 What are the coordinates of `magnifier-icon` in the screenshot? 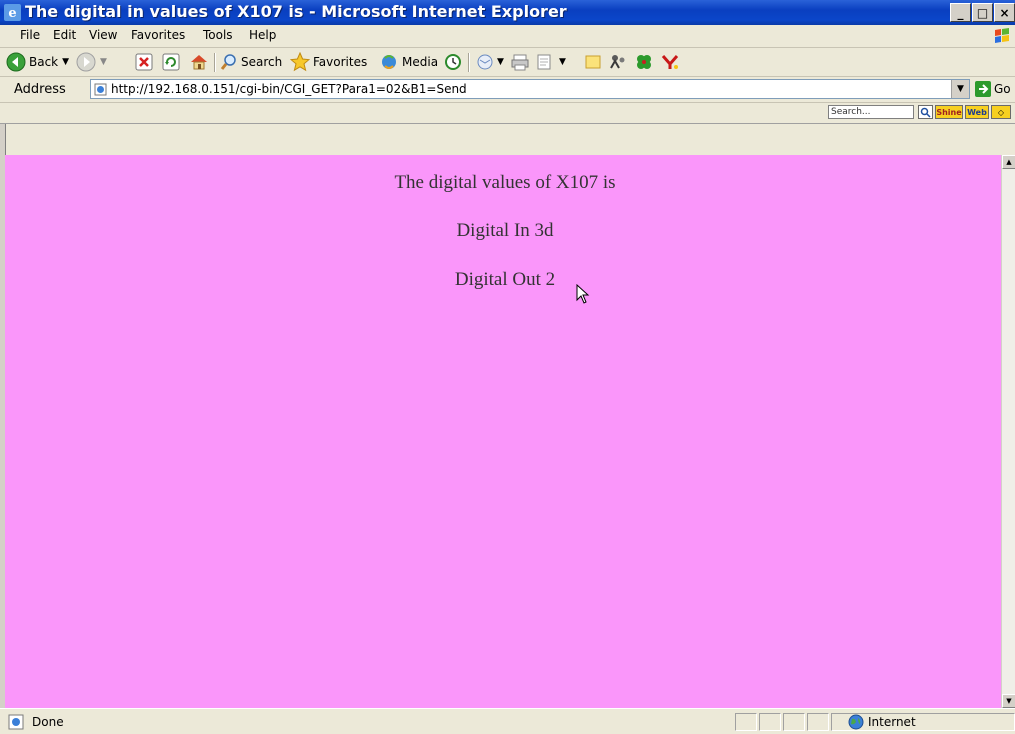 It's located at (925, 112).